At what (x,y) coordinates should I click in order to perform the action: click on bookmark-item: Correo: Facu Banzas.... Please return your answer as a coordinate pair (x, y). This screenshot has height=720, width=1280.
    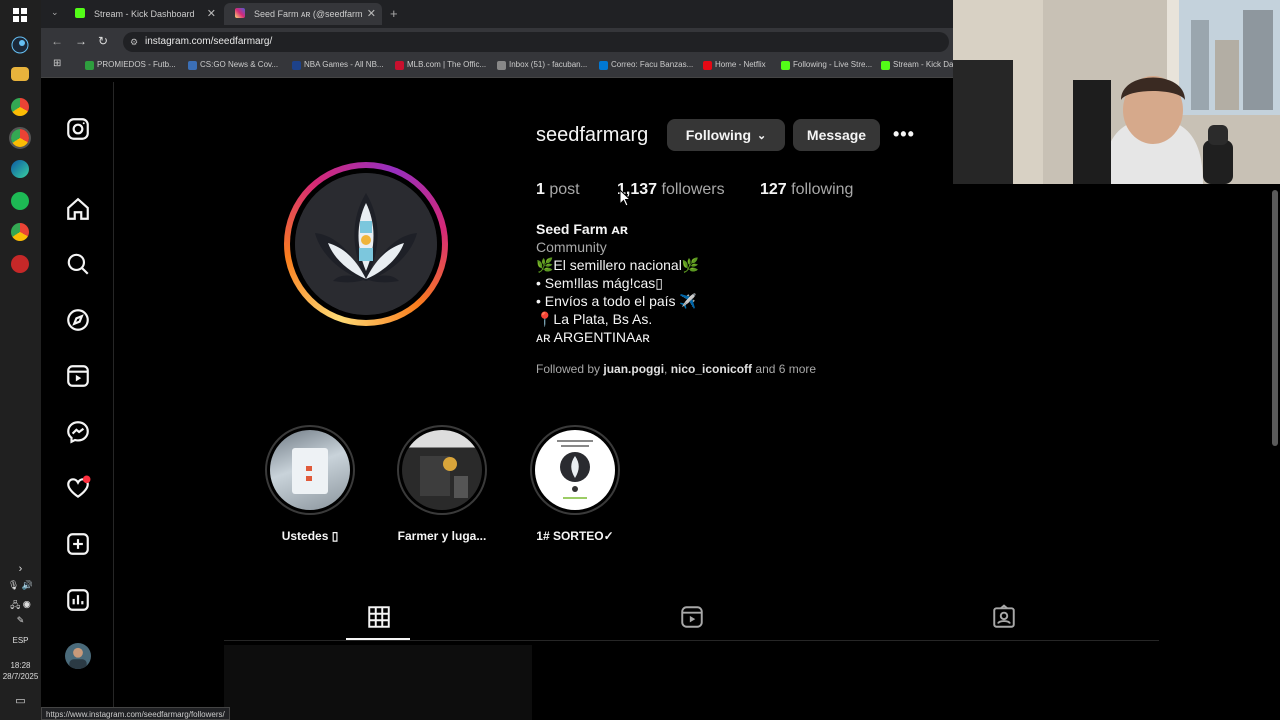
    Looking at the image, I should click on (646, 65).